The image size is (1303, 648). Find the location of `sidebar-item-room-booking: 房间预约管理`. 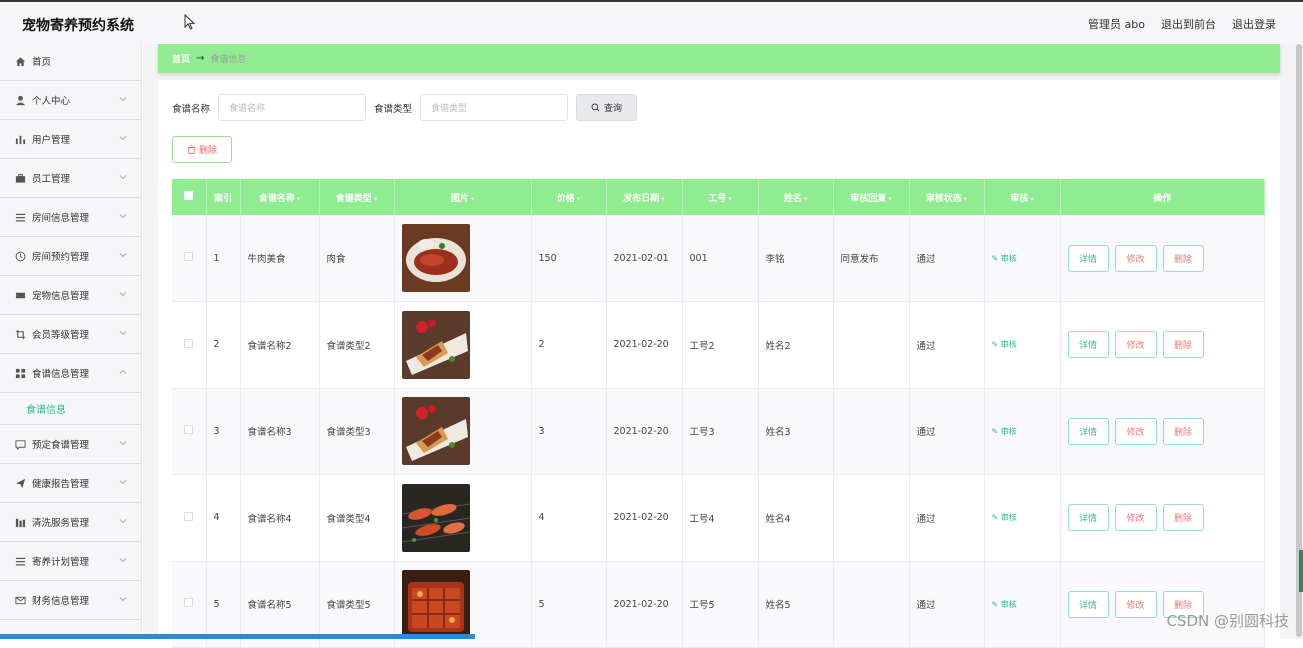

sidebar-item-room-booking: 房间预约管理 is located at coordinates (70, 256).